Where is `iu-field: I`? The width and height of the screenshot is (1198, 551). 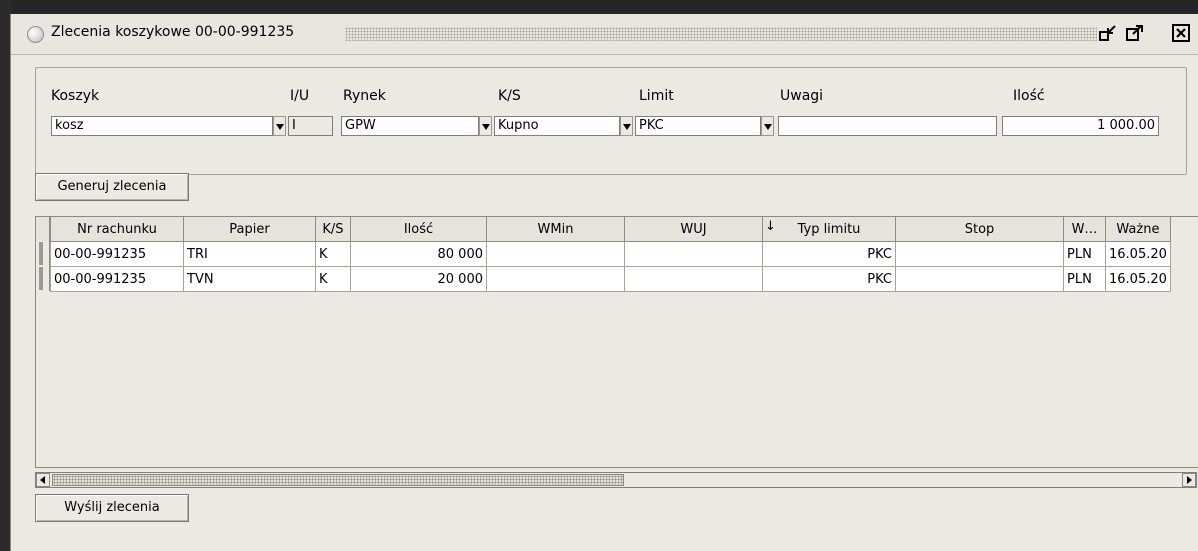 iu-field: I is located at coordinates (310, 126).